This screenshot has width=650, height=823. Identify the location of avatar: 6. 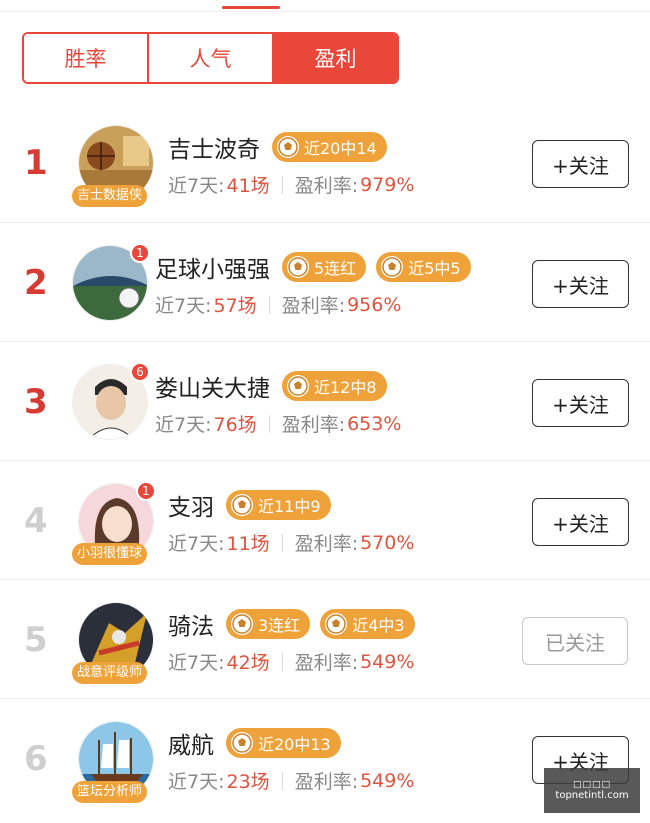
(111, 401).